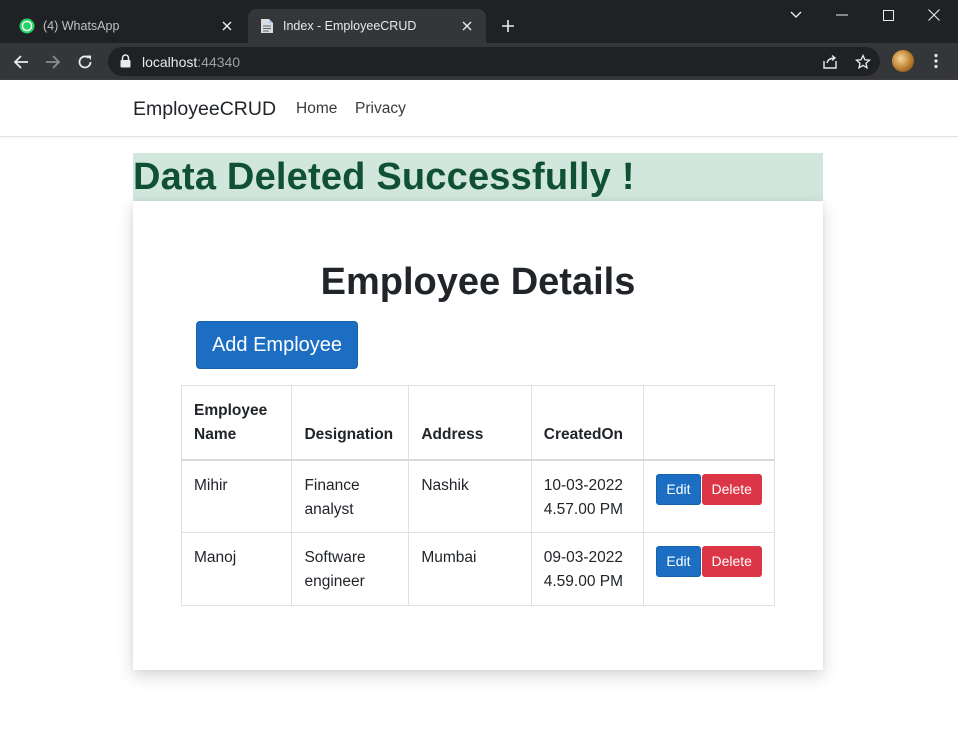  I want to click on tab-title: (4) WhatsApp, so click(81, 26).